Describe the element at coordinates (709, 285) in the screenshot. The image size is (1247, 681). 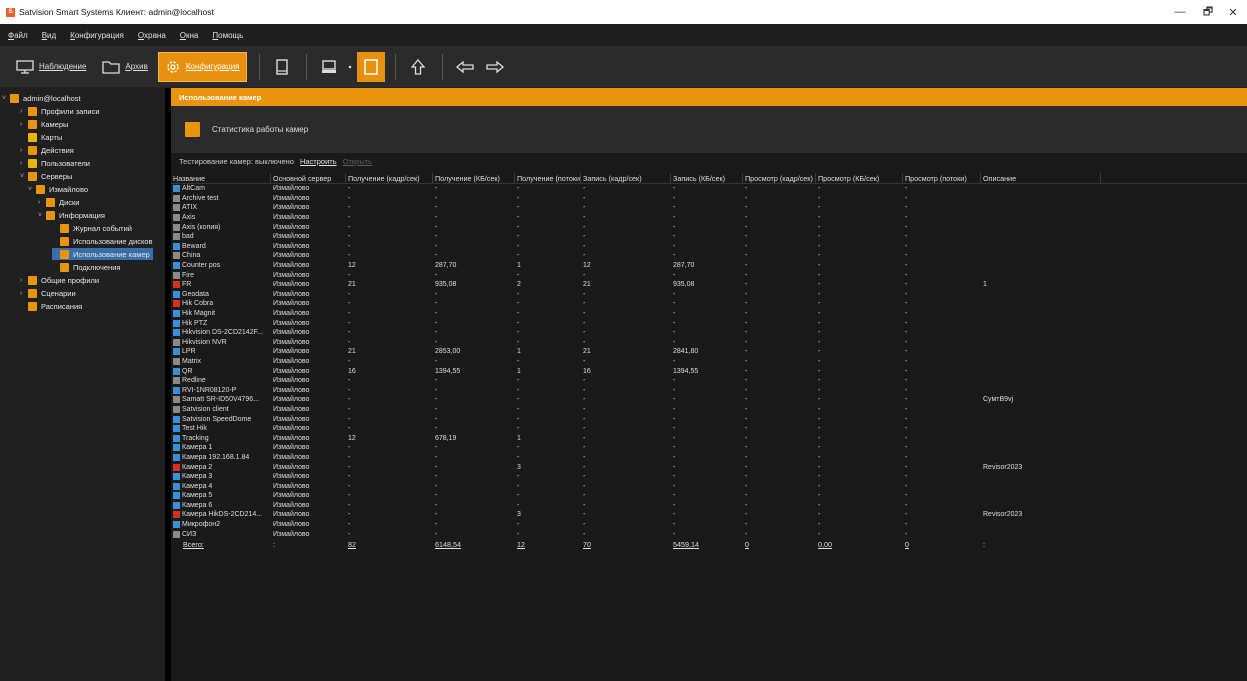
I see `table-row: FR Измайлово 21 935,08 2 21 935,08 - - - 1` at that location.